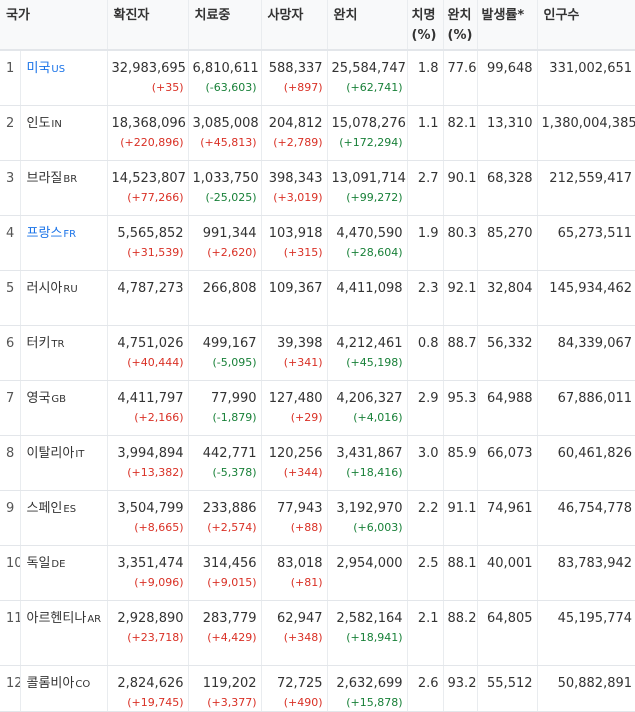 This screenshot has height=712, width=635. I want to click on country-code: RU, so click(70, 289).